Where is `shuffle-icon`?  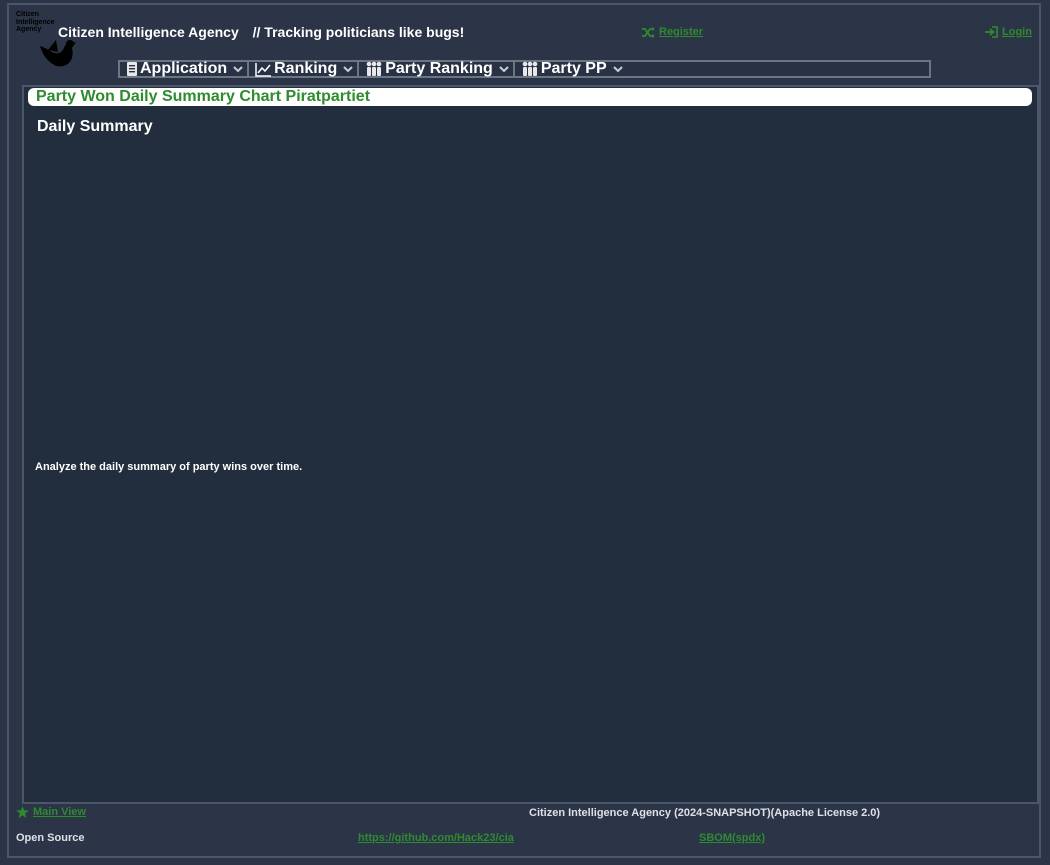 shuffle-icon is located at coordinates (648, 32).